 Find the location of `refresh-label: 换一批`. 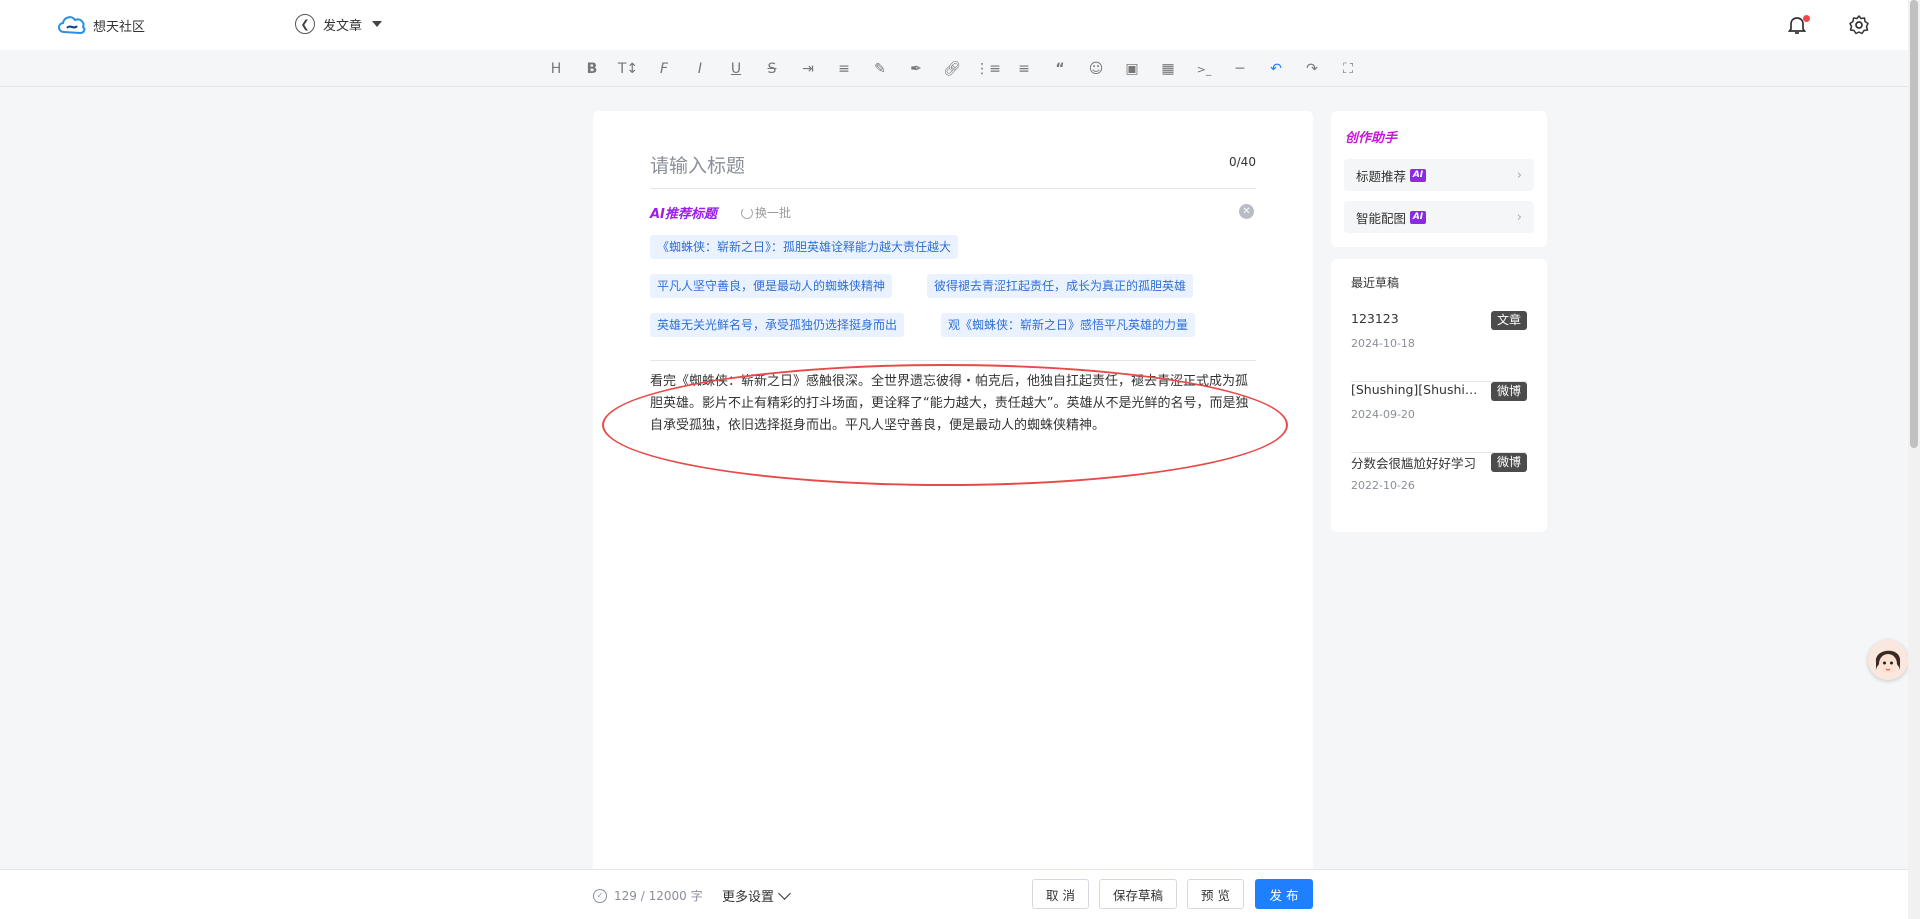

refresh-label: 换一批 is located at coordinates (773, 213).